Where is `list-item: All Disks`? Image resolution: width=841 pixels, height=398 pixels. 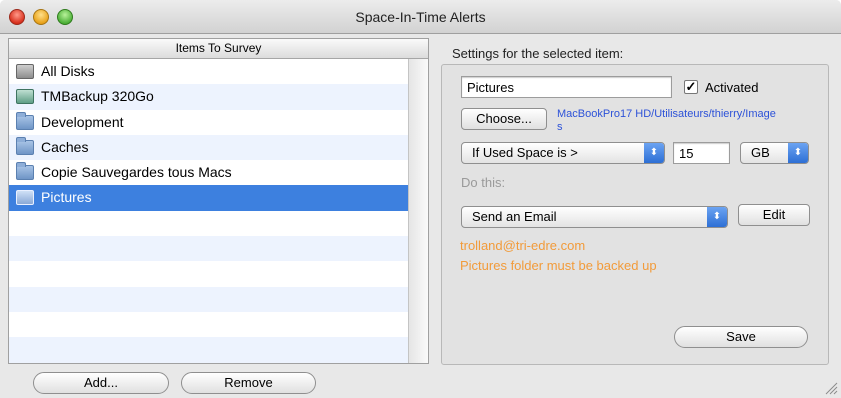
list-item: All Disks is located at coordinates (209, 71).